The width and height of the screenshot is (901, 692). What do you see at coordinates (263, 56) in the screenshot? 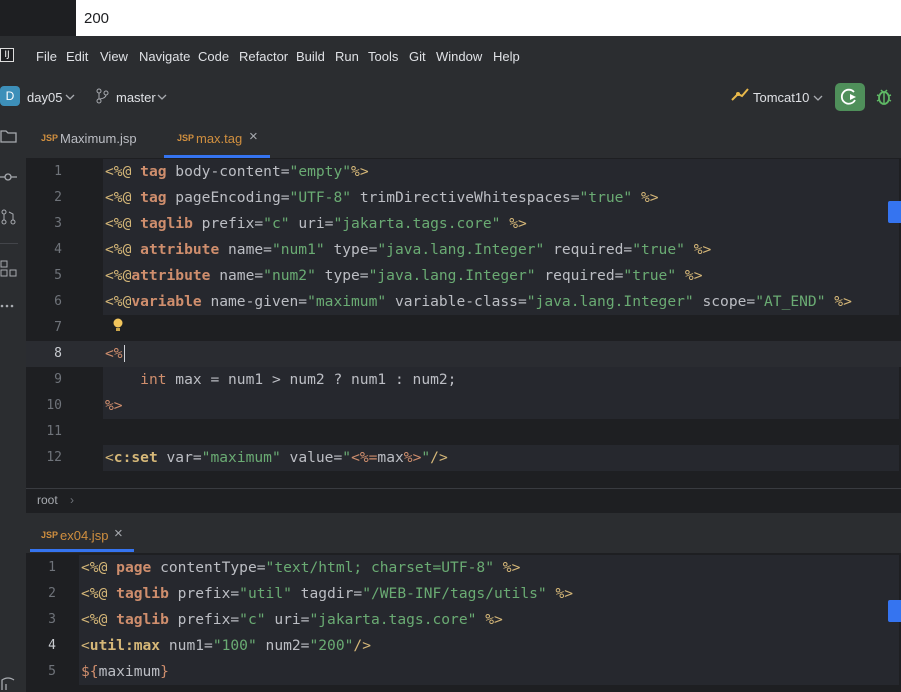
I see `menu-refactor: Refactor` at bounding box center [263, 56].